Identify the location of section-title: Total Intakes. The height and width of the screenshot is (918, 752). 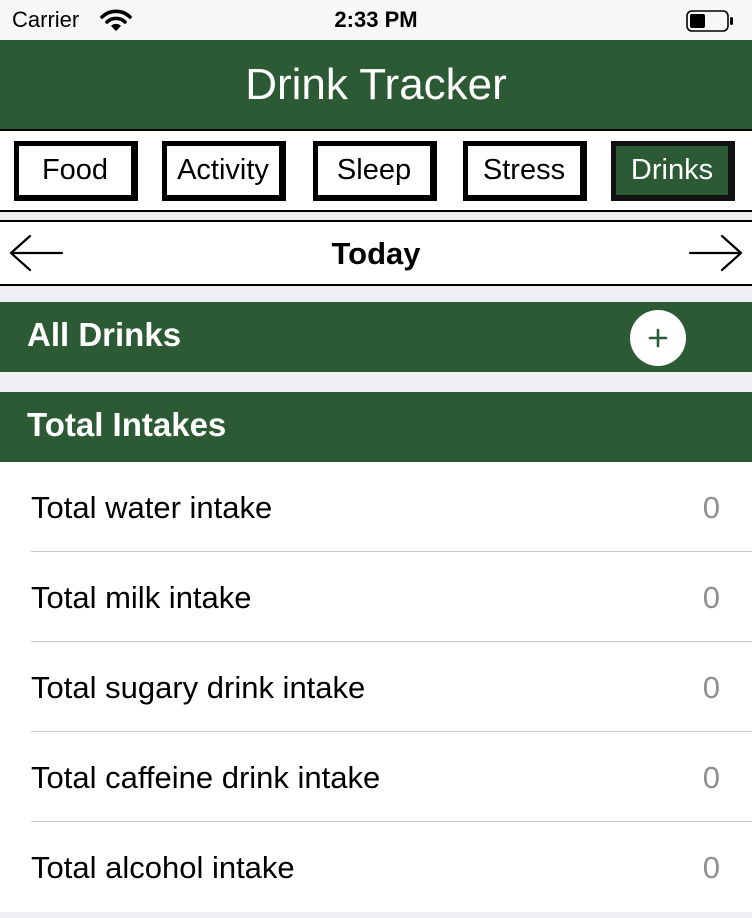
(127, 424).